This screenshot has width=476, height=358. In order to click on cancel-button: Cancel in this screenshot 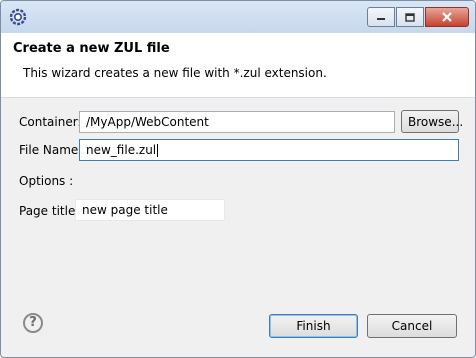, I will do `click(412, 326)`.